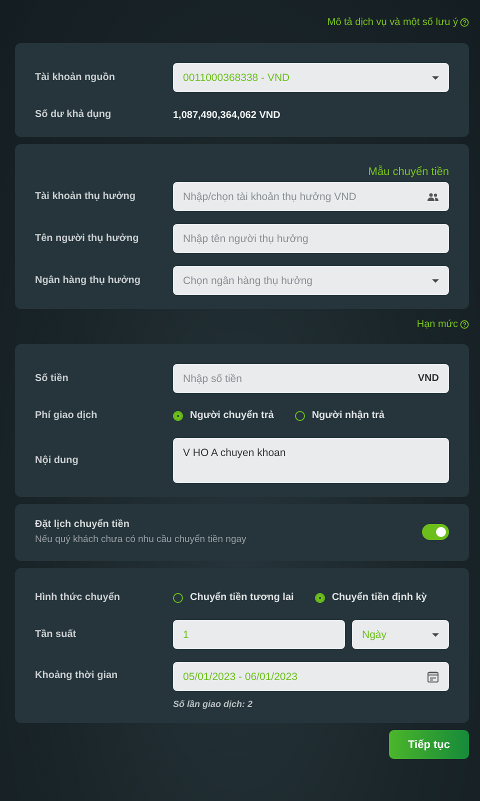 This screenshot has width=480, height=801. I want to click on transaction-count-note: Số lần giao dịch: 2, so click(213, 704).